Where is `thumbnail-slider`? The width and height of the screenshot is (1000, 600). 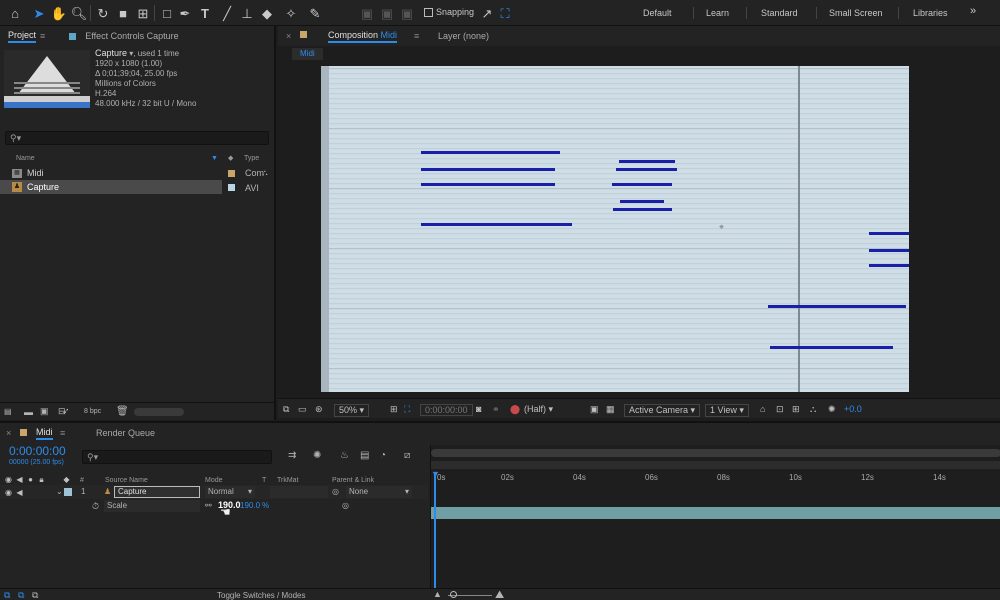 thumbnail-slider is located at coordinates (159, 411).